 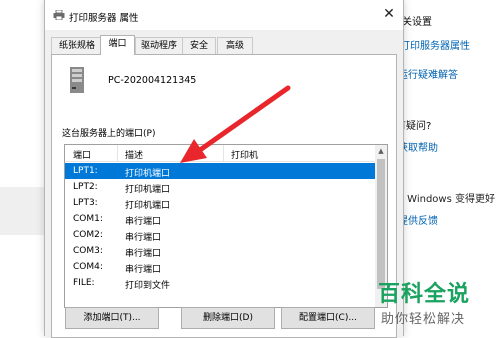 What do you see at coordinates (88, 219) in the screenshot?
I see `port-cell: COM1:` at bounding box center [88, 219].